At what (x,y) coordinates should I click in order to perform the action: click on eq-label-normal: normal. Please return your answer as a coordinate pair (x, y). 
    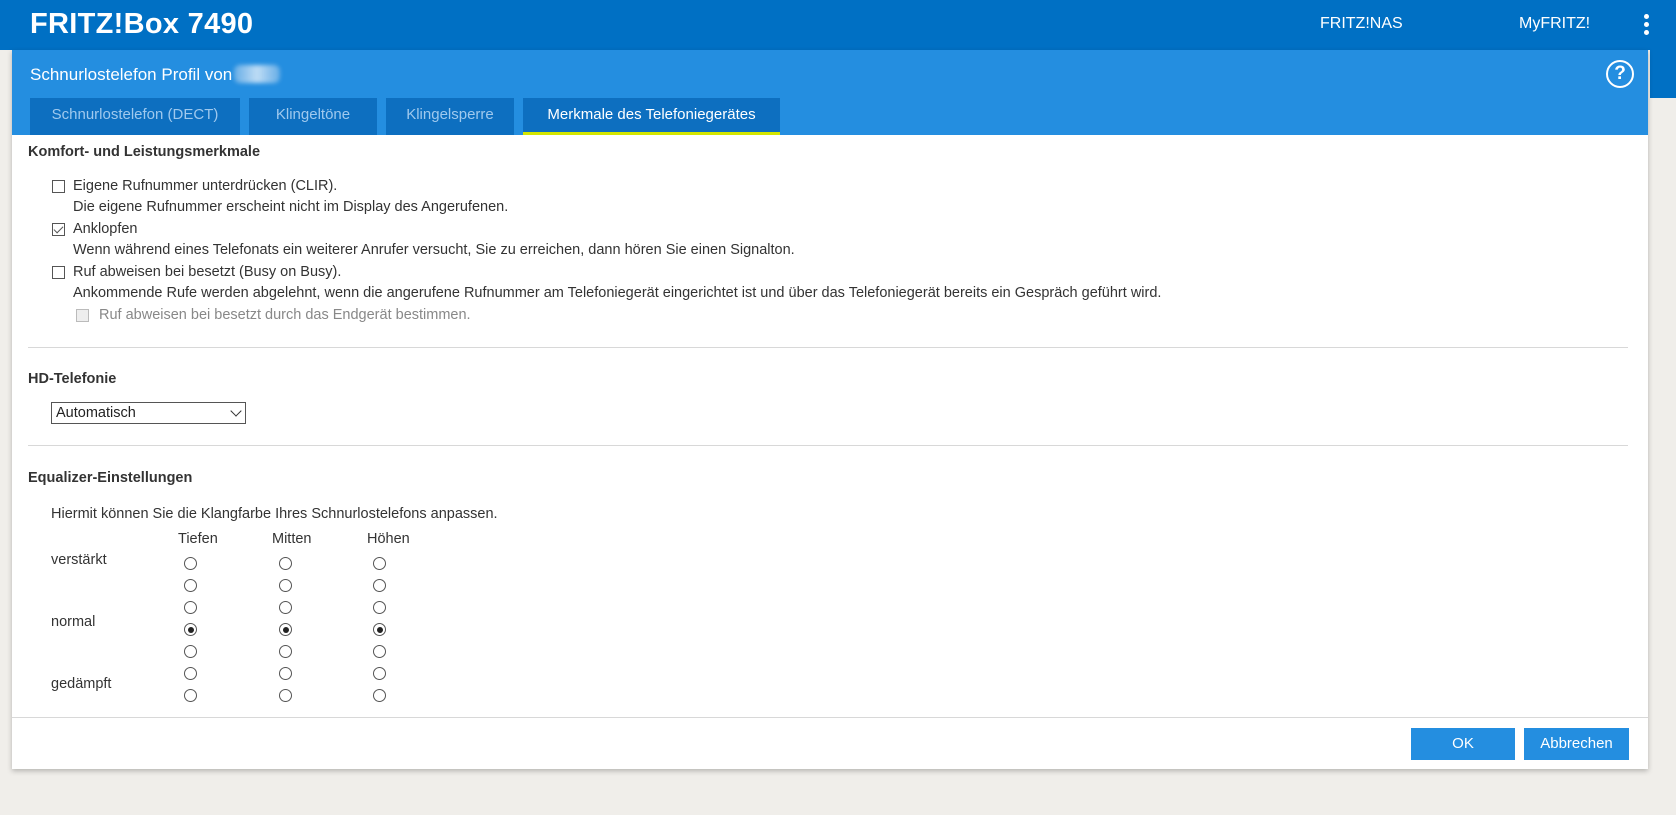
    Looking at the image, I should click on (73, 622).